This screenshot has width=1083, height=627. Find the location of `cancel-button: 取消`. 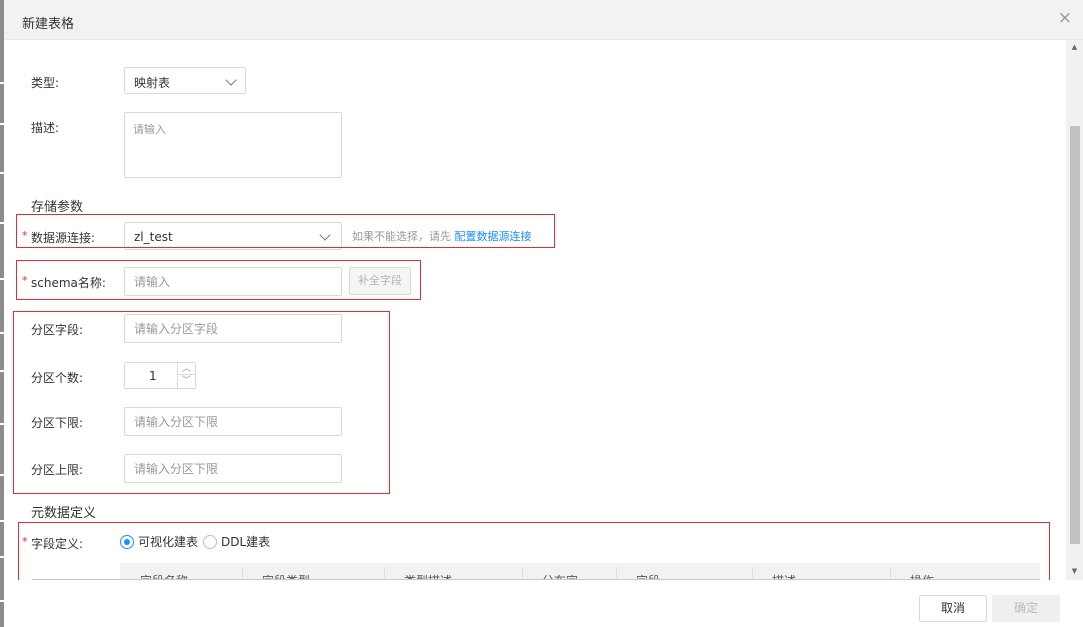

cancel-button: 取消 is located at coordinates (953, 608).